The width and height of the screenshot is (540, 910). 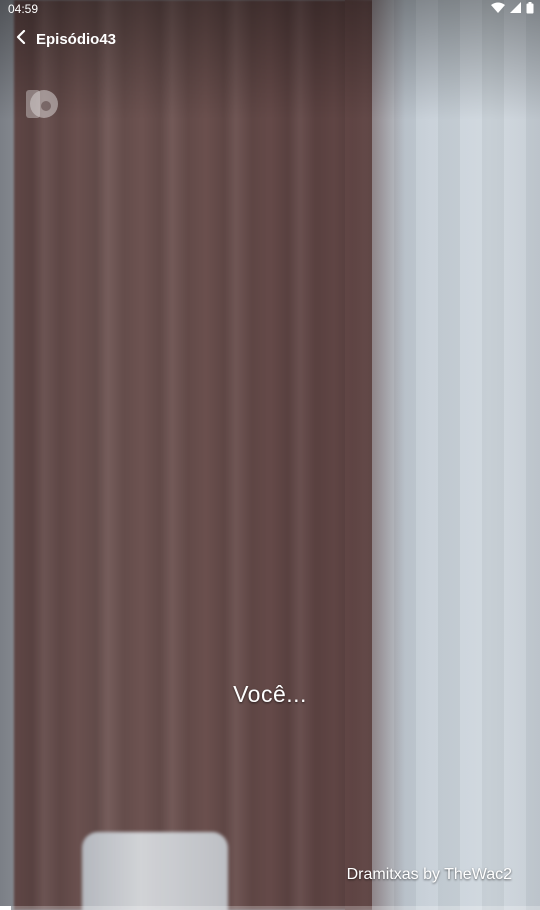 I want to click on watermark-text: Dramitxas by TheWac2, so click(x=429, y=874).